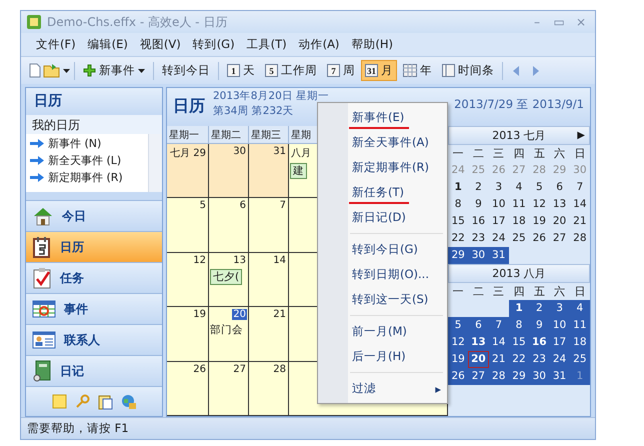  What do you see at coordinates (267, 44) in the screenshot?
I see `menu-item: 工具(T)` at bounding box center [267, 44].